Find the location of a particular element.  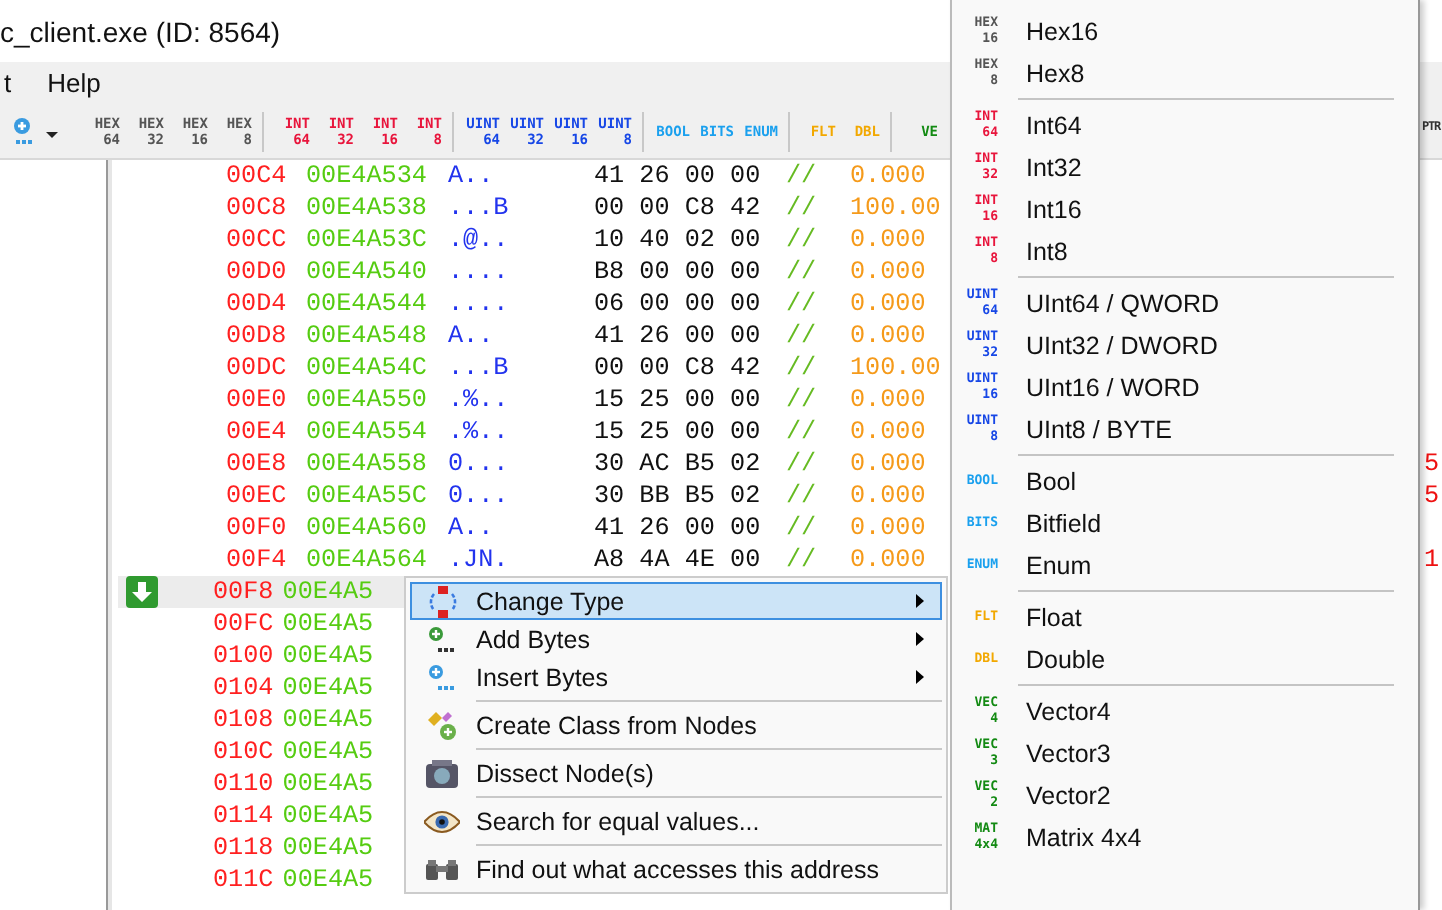

menu-item: Help is located at coordinates (74, 83).